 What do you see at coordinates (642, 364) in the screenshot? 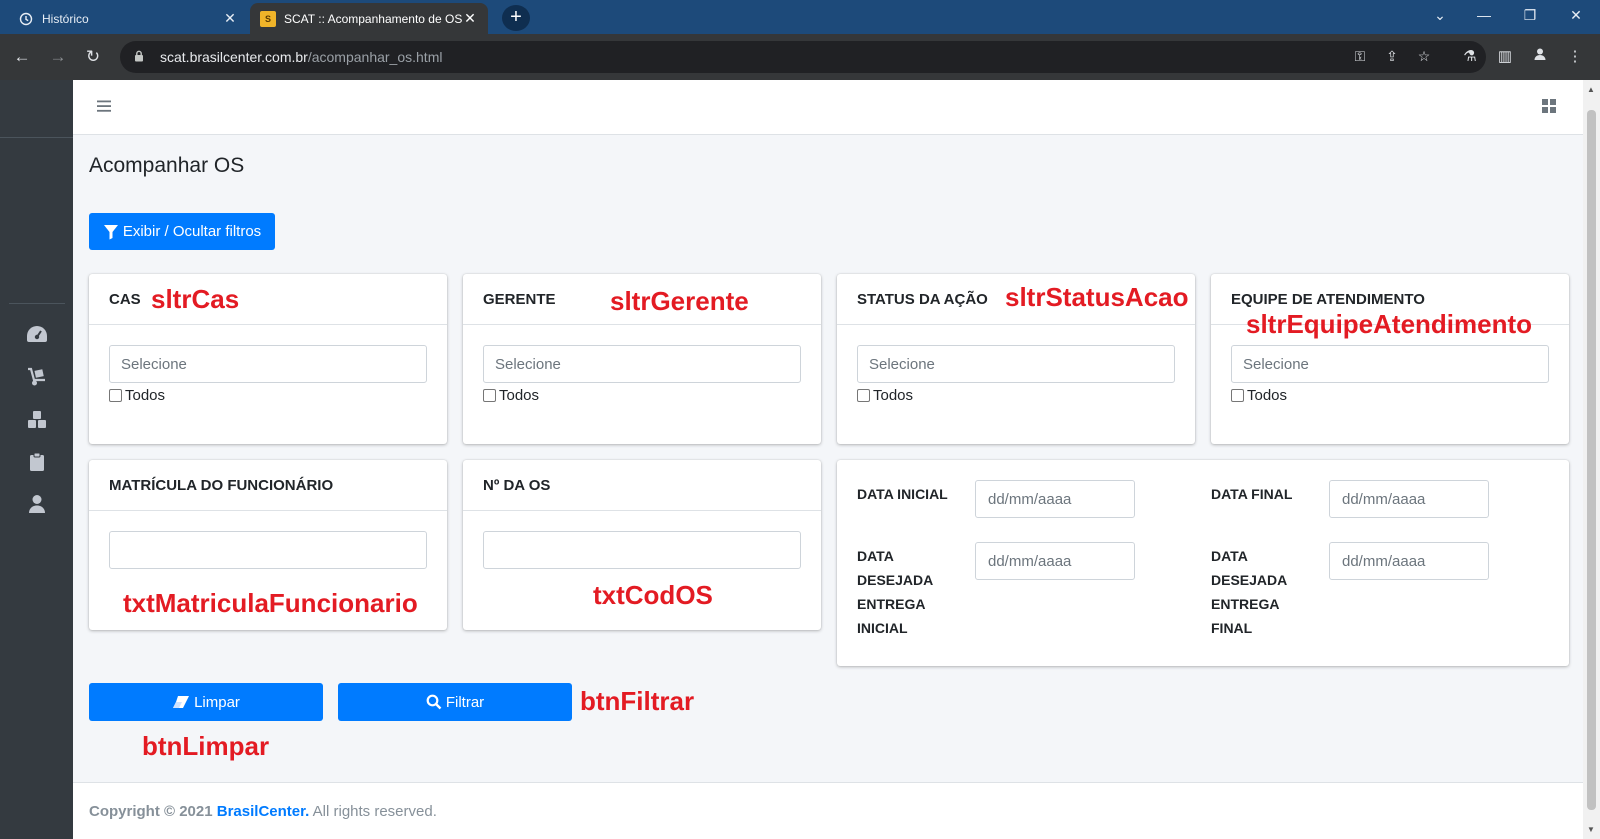
I see `gerente-select: Selecione` at bounding box center [642, 364].